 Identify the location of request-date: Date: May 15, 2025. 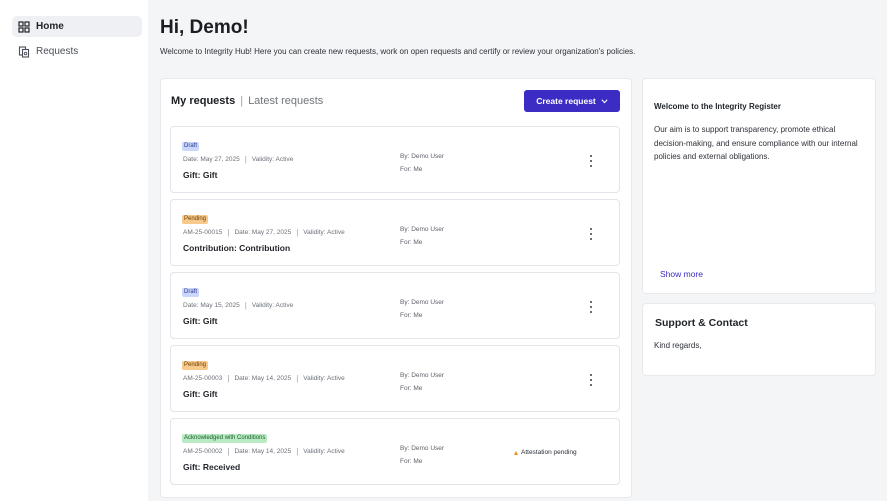
(211, 305).